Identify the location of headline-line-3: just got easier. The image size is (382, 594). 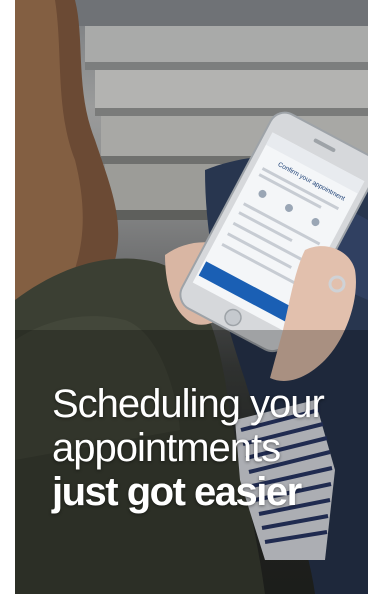
(177, 492).